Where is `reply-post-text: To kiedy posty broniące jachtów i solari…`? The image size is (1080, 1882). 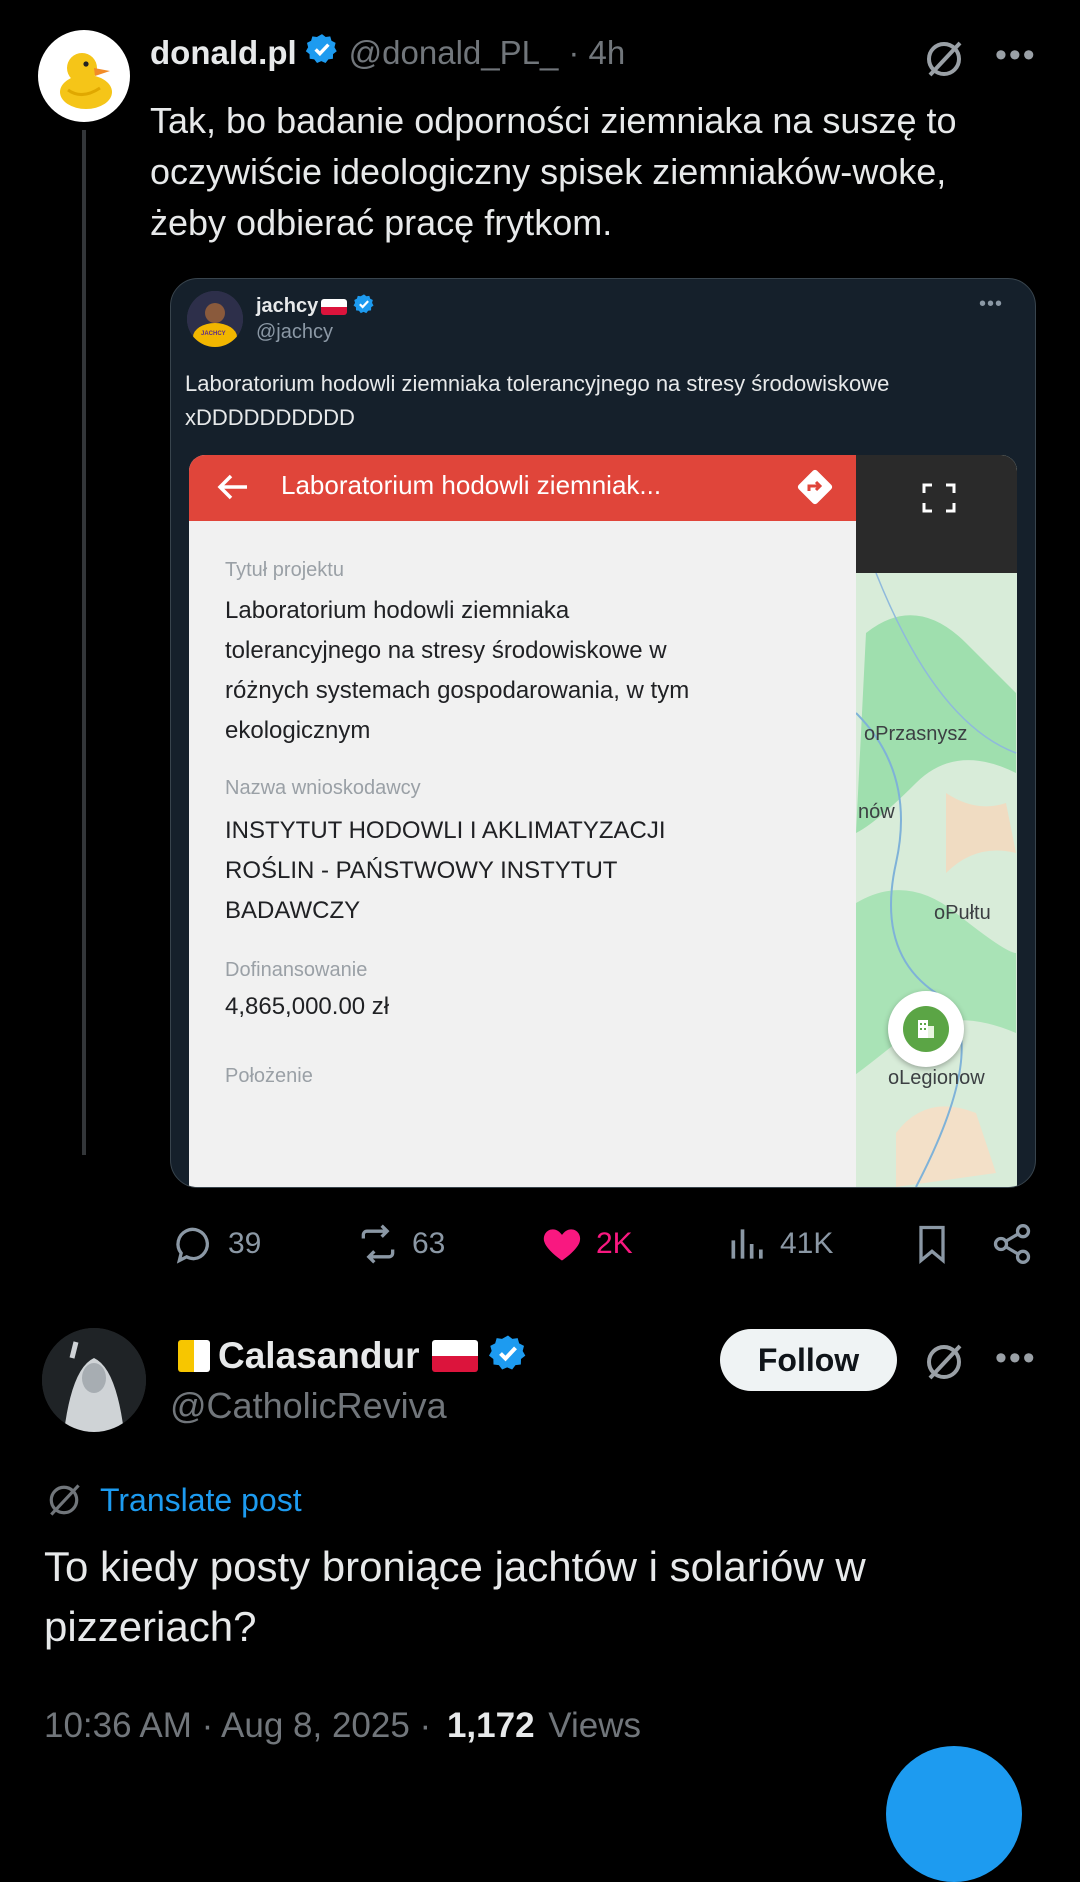 reply-post-text: To kiedy posty broniące jachtów i solari… is located at coordinates (455, 1596).